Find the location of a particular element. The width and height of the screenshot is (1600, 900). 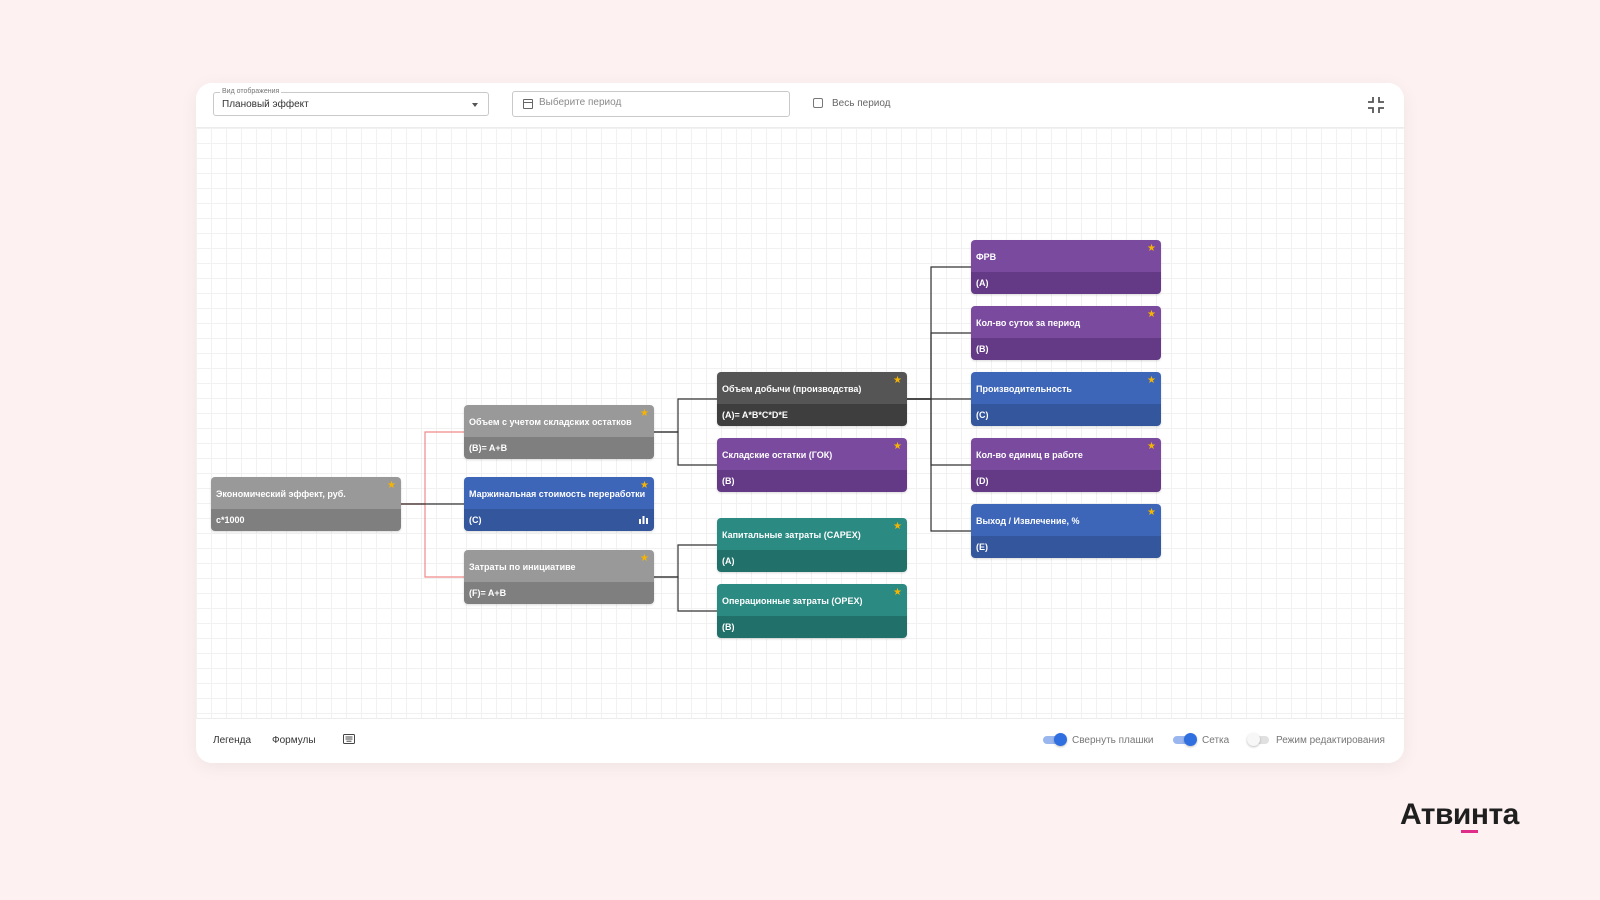

node-footer: (B)= A+B is located at coordinates (559, 448).